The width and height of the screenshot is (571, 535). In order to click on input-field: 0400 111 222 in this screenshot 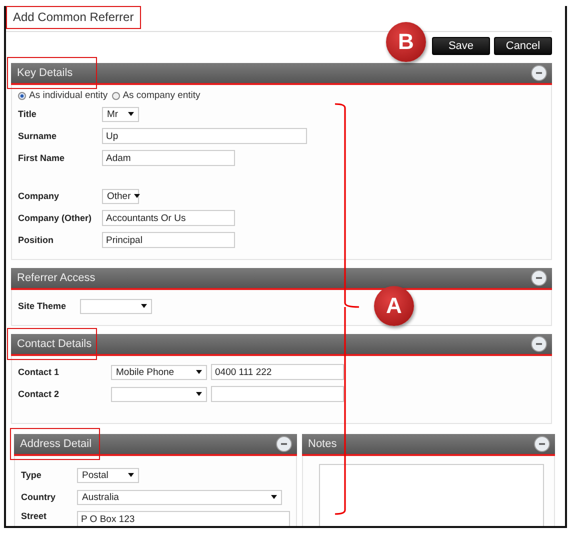, I will do `click(277, 372)`.